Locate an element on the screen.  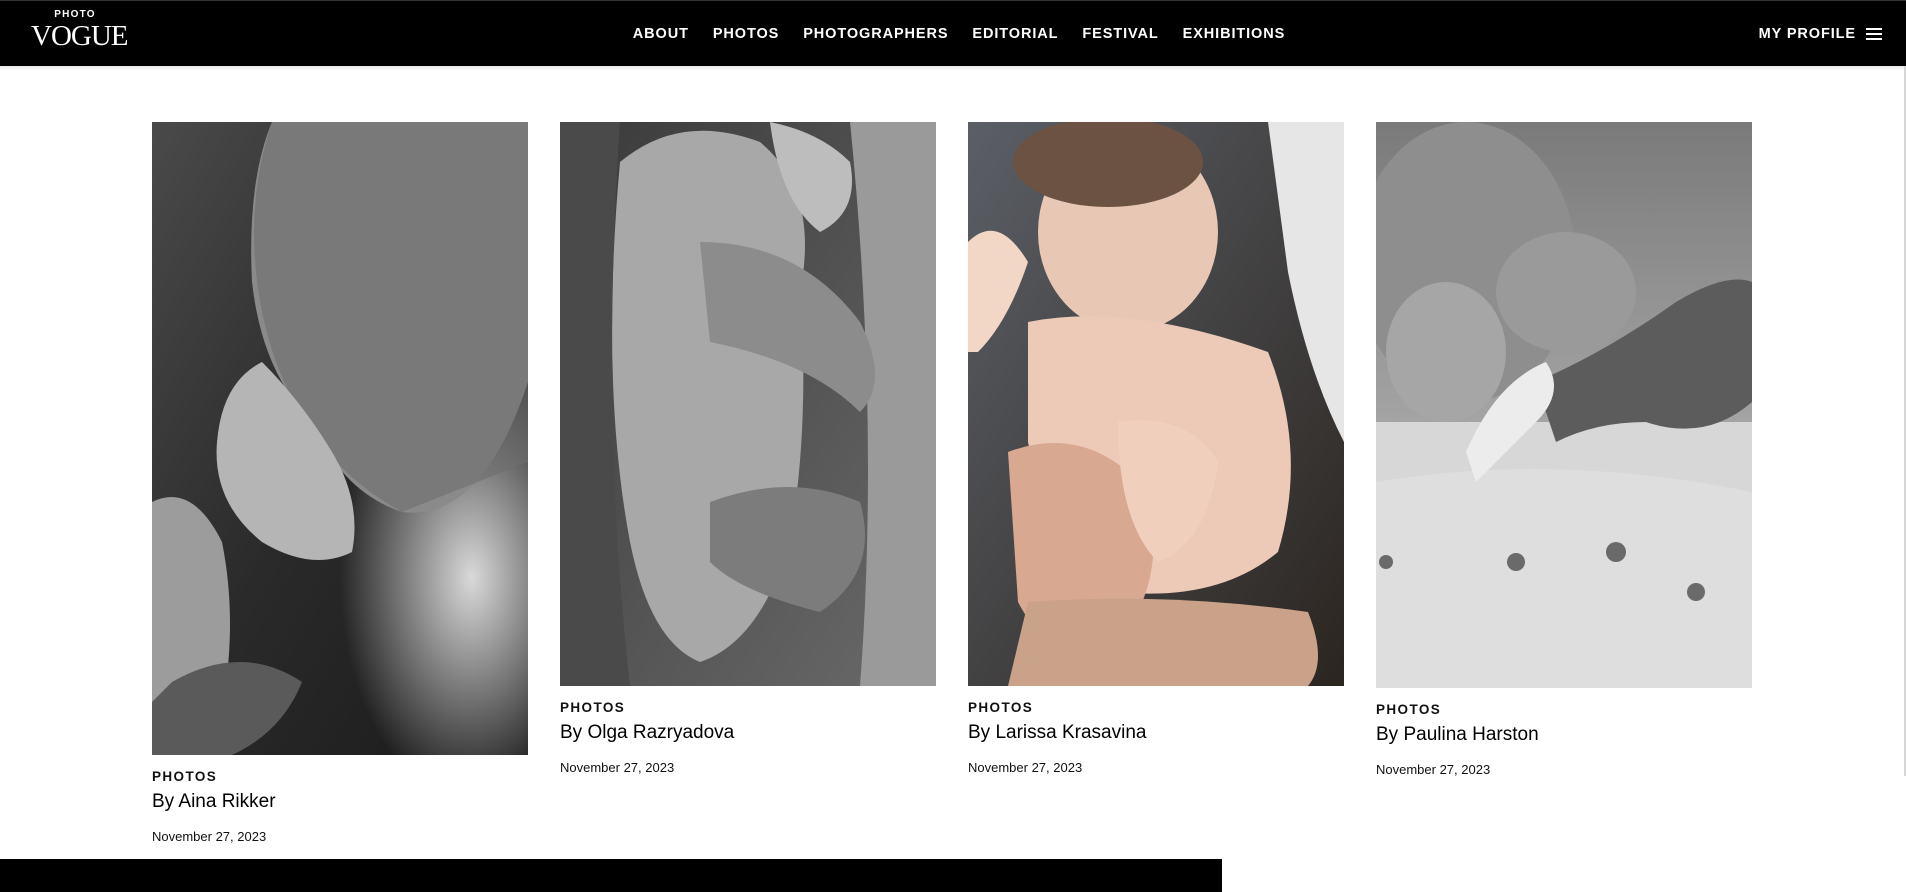
nav-exhibitions: EXHIBITIONS is located at coordinates (1234, 34).